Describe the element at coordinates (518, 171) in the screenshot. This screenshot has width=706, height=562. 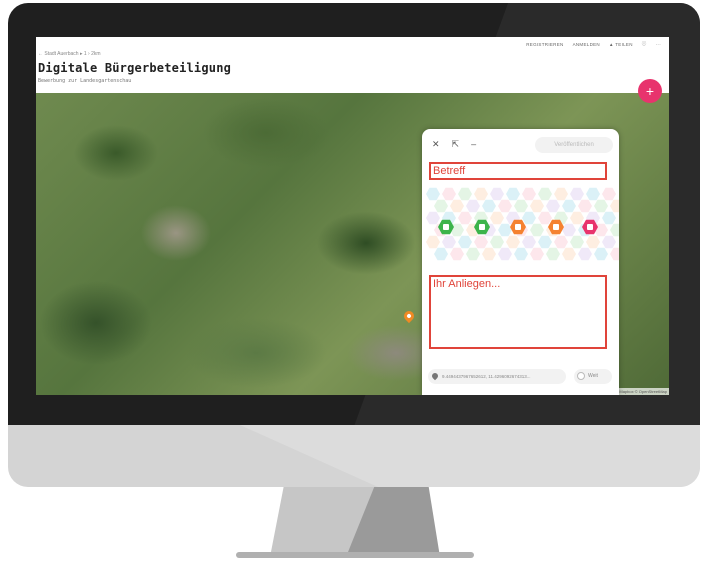
I see `subject-field: Betreff` at that location.